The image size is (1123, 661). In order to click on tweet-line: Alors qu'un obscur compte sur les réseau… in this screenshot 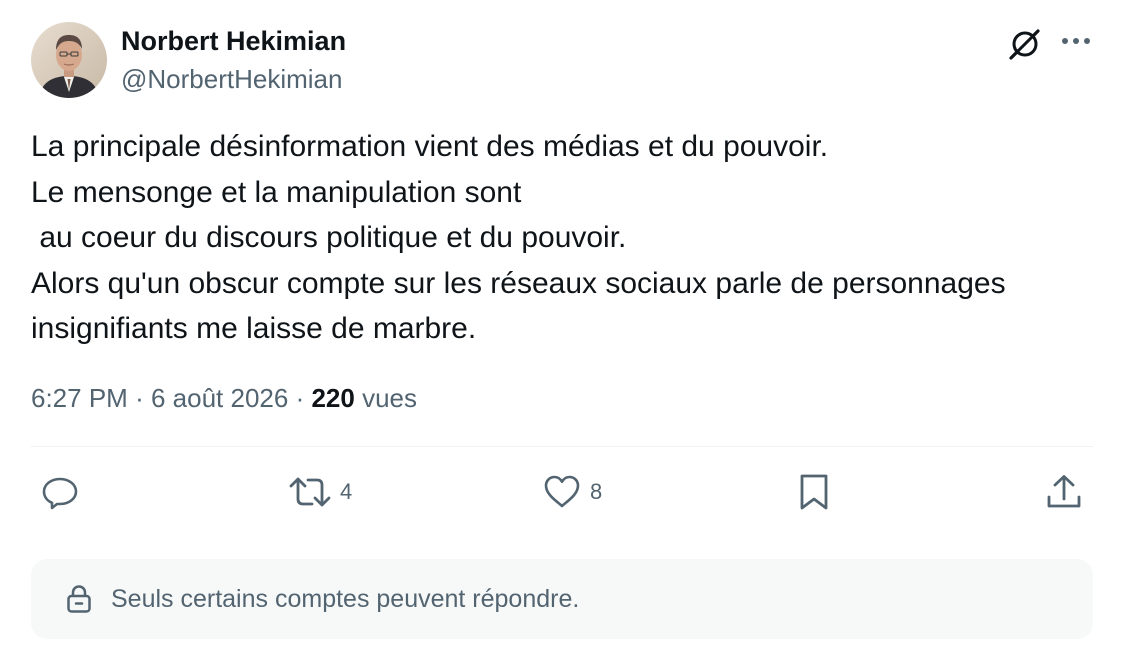, I will do `click(518, 283)`.